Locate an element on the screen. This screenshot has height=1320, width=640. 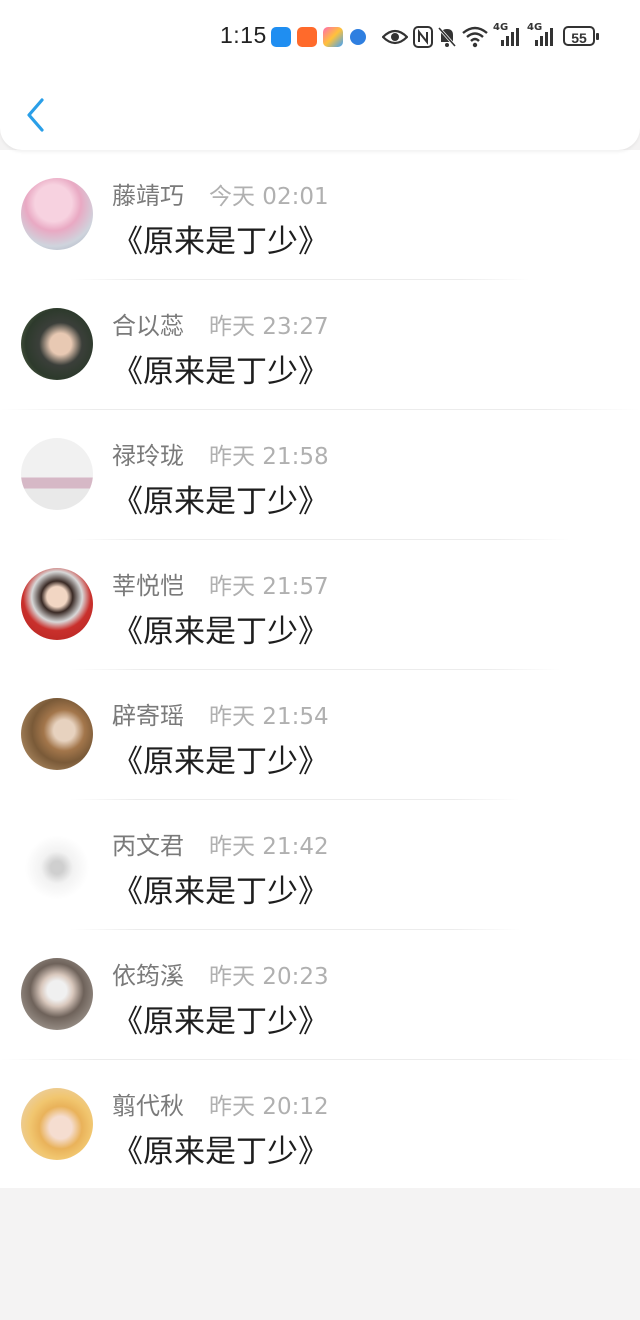
comment-time: 昨天 21:42 is located at coordinates (269, 847).